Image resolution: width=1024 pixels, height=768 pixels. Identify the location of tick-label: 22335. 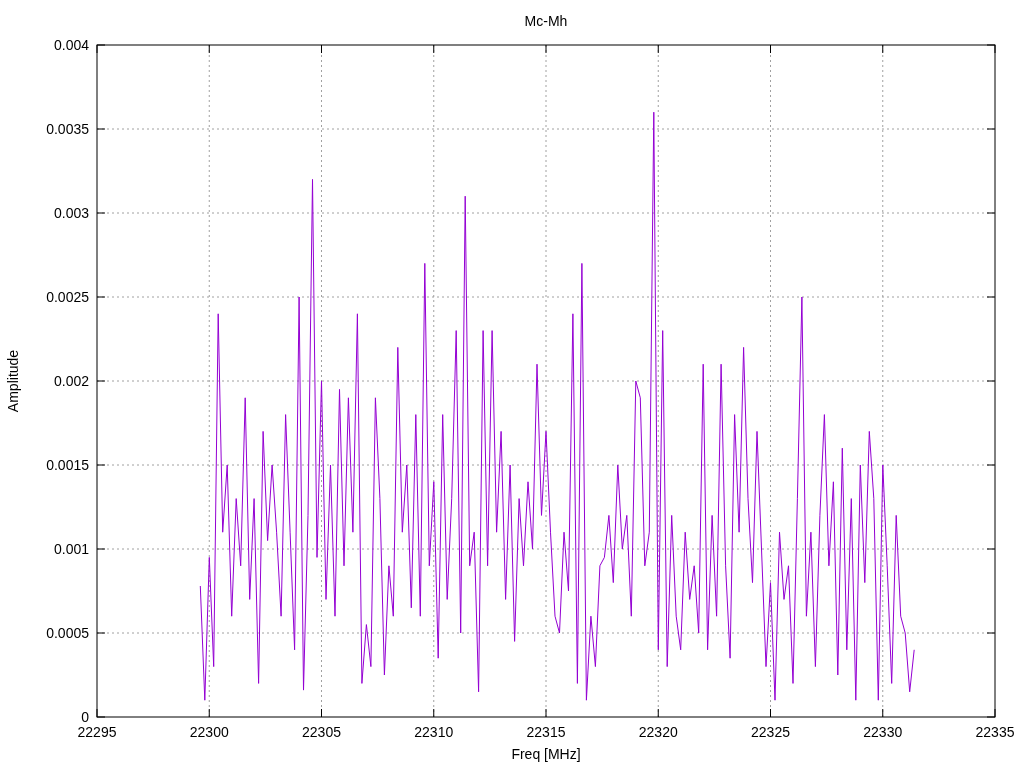
(995, 732).